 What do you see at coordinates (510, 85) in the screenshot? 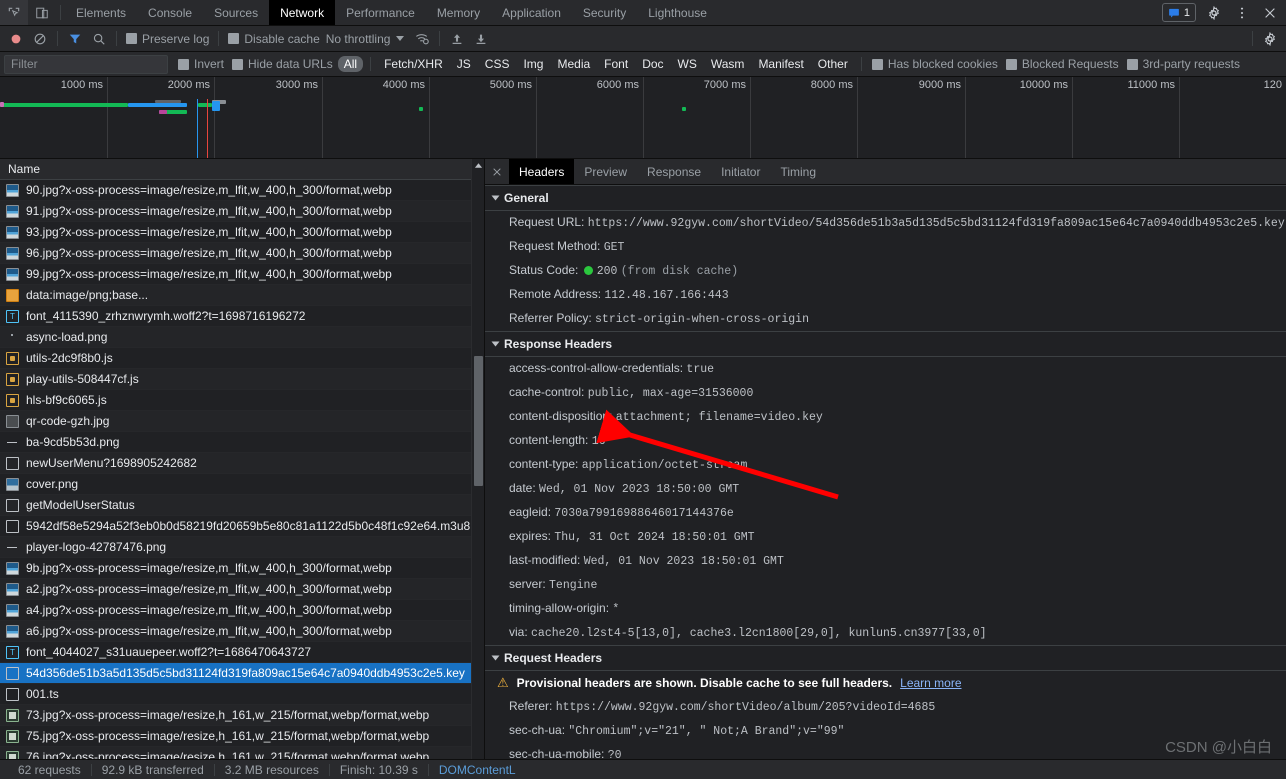
I see `timeline-tick-label: 5000 ms` at bounding box center [510, 85].